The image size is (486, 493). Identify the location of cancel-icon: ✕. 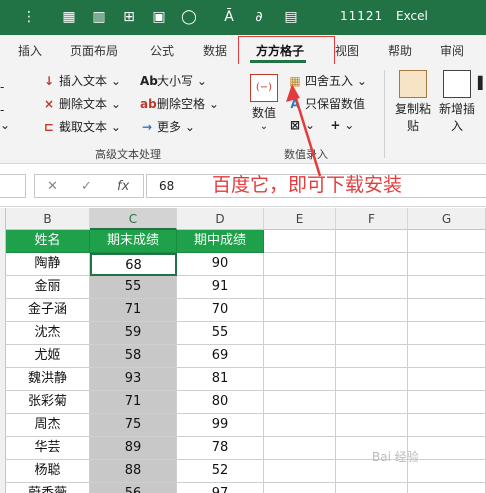
(52, 186).